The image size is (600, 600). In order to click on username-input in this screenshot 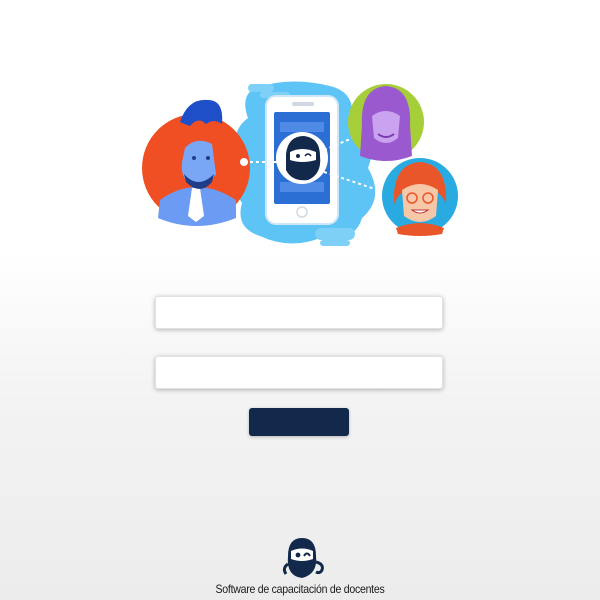, I will do `click(299, 312)`.